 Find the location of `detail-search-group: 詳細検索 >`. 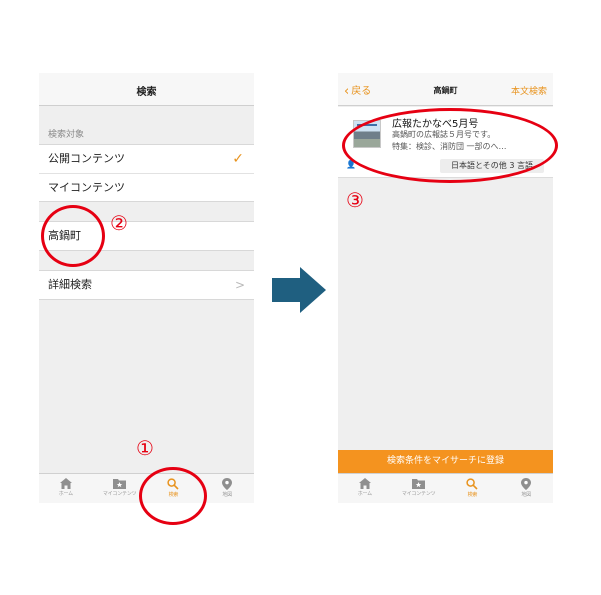

detail-search-group: 詳細検索 > is located at coordinates (146, 285).